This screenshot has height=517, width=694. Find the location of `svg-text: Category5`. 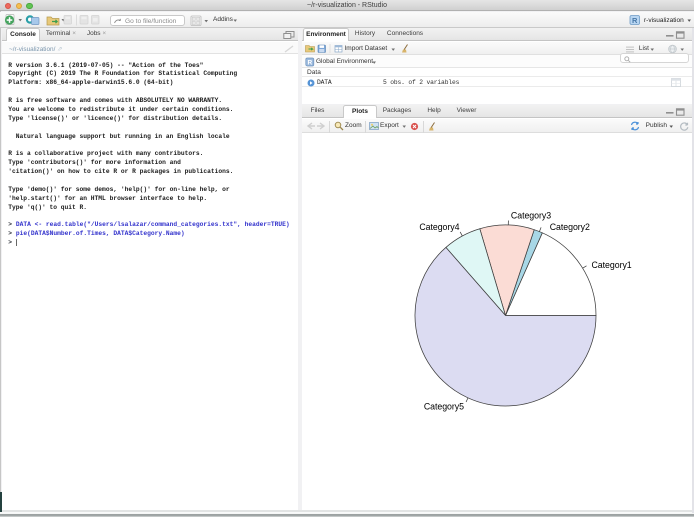

svg-text: Category5 is located at coordinates (444, 406).